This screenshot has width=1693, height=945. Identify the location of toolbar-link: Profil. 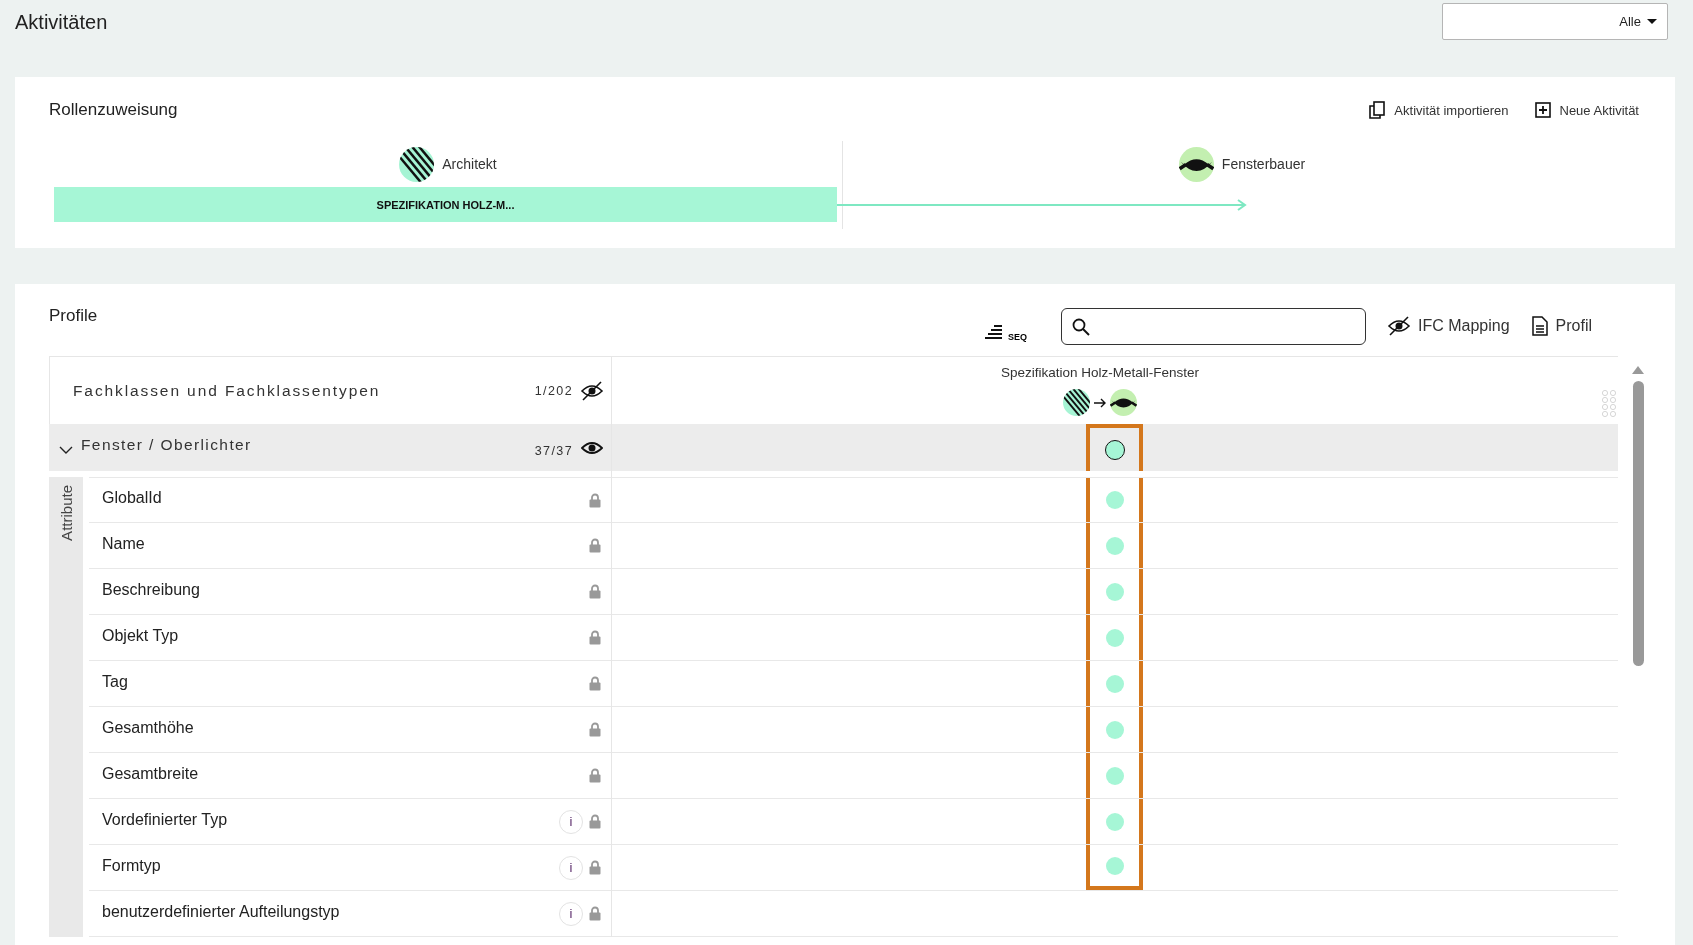
(1562, 326).